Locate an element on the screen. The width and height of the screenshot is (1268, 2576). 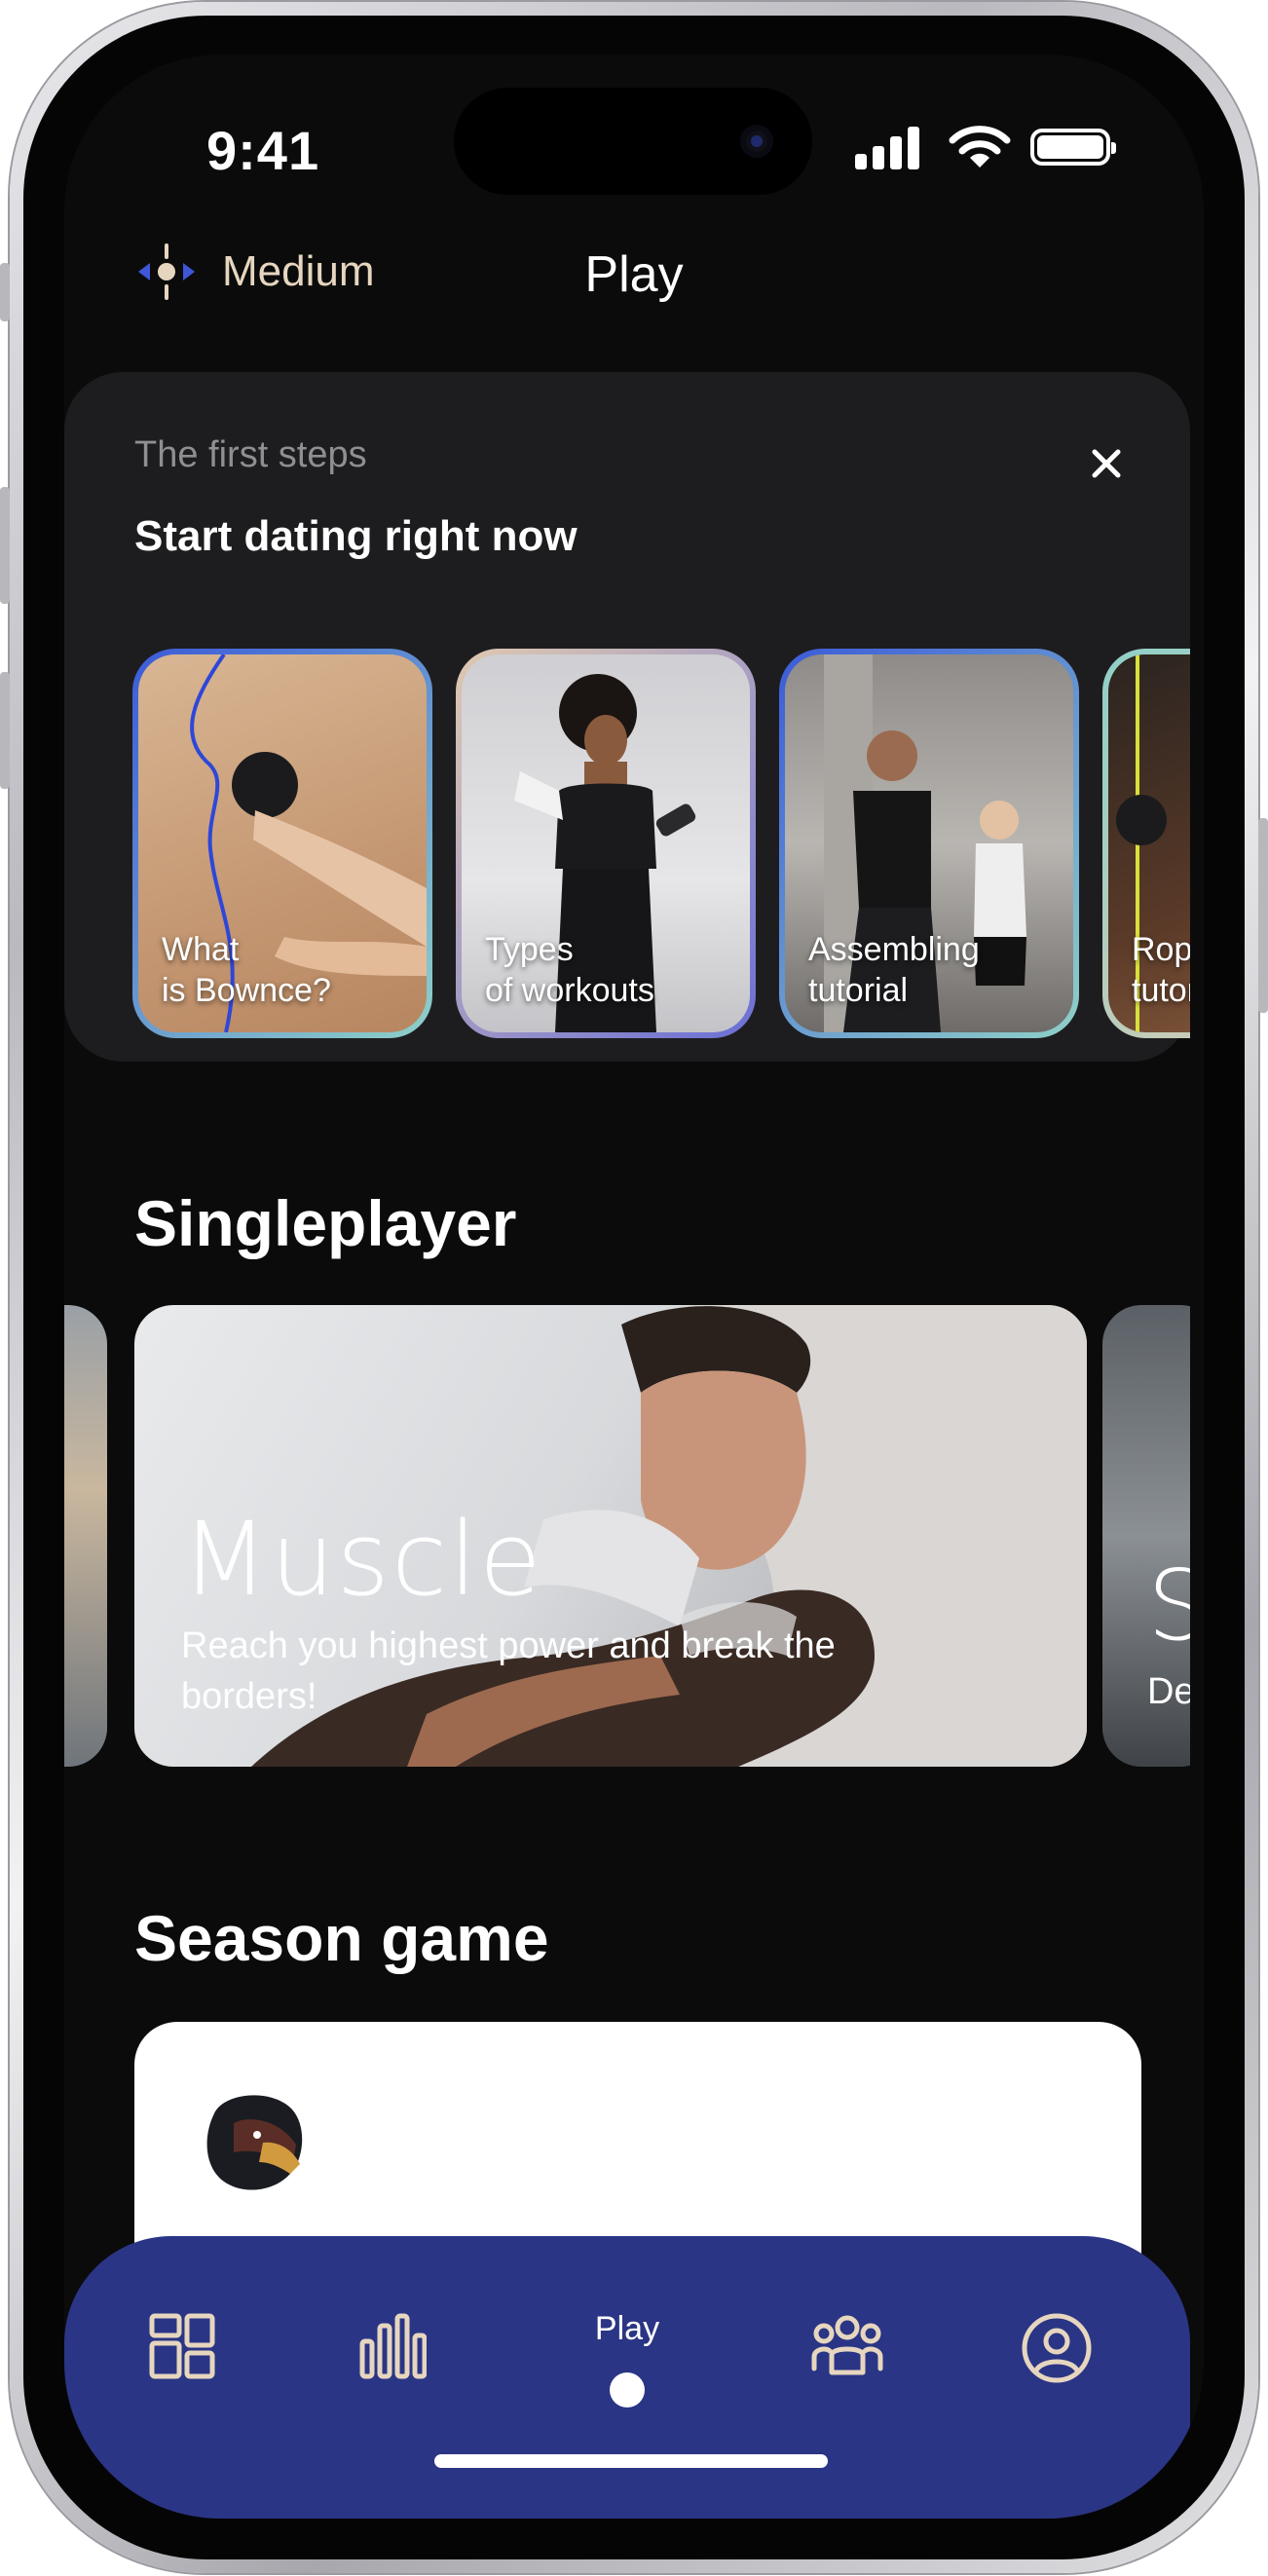
singleplayer-heading: Singleplayer is located at coordinates (325, 1223).